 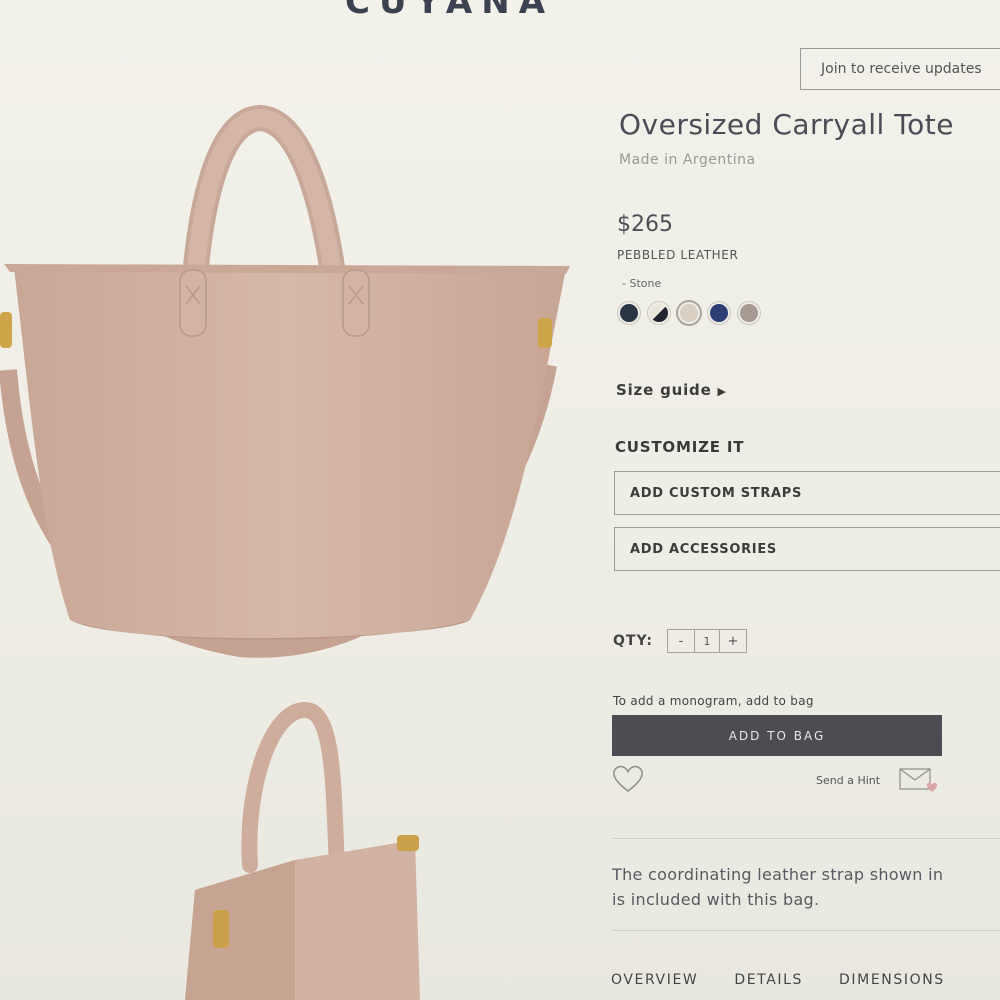 I want to click on tab-details: DETAILS, so click(x=768, y=980).